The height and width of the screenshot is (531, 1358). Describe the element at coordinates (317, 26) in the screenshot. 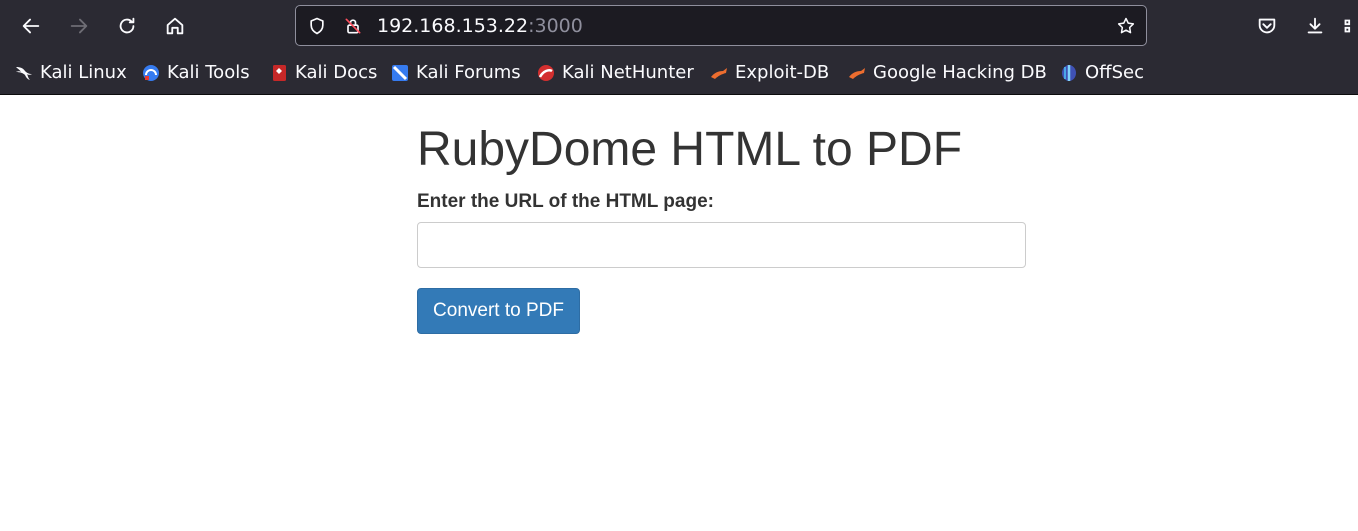

I see `shield-icon` at that location.